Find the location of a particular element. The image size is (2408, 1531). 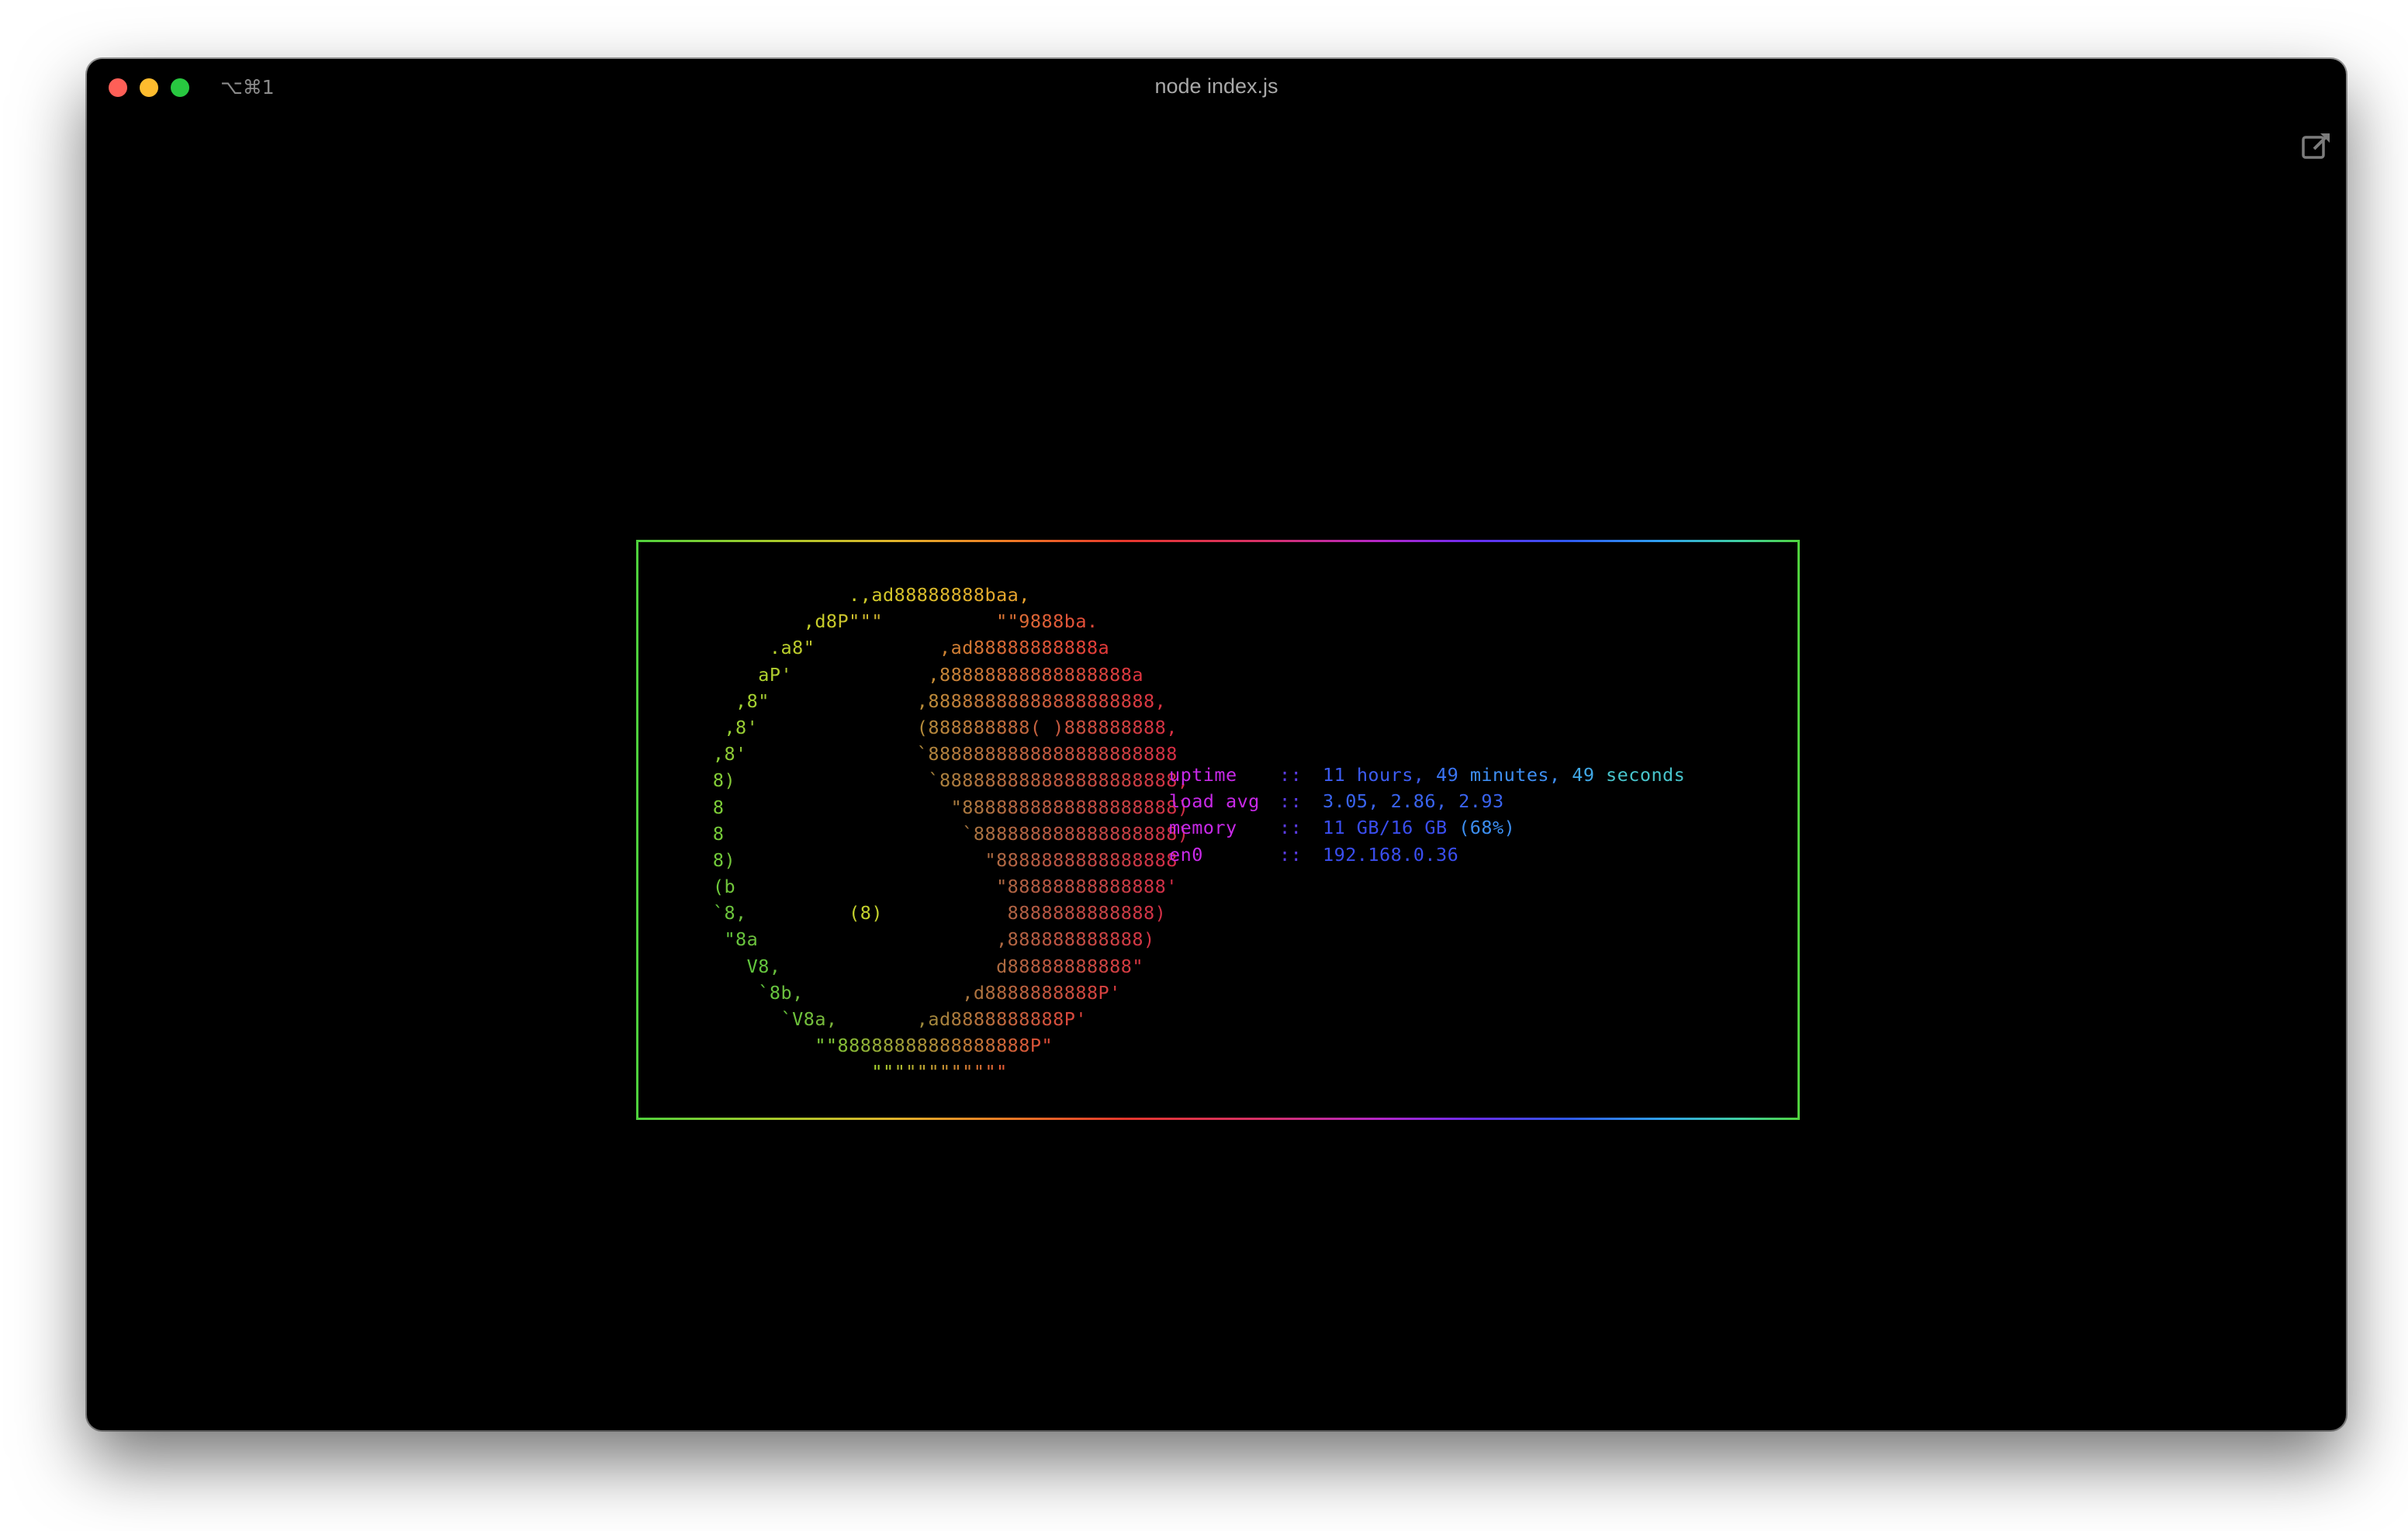

uptime-label: uptime is located at coordinates (1203, 775).